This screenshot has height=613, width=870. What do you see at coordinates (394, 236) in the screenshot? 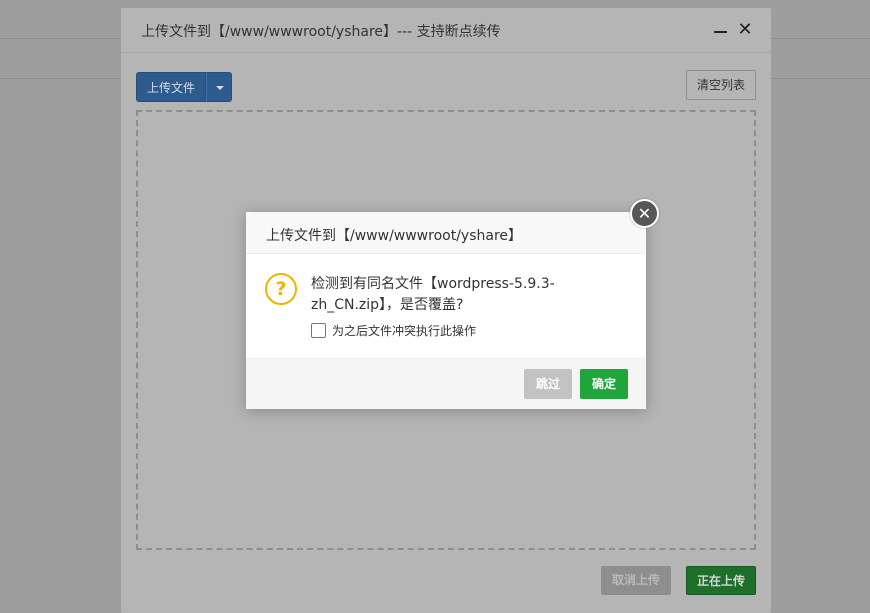
I see `confirm-modal-title: 上传文件到【/www/wwwroot/yshare】` at bounding box center [394, 236].